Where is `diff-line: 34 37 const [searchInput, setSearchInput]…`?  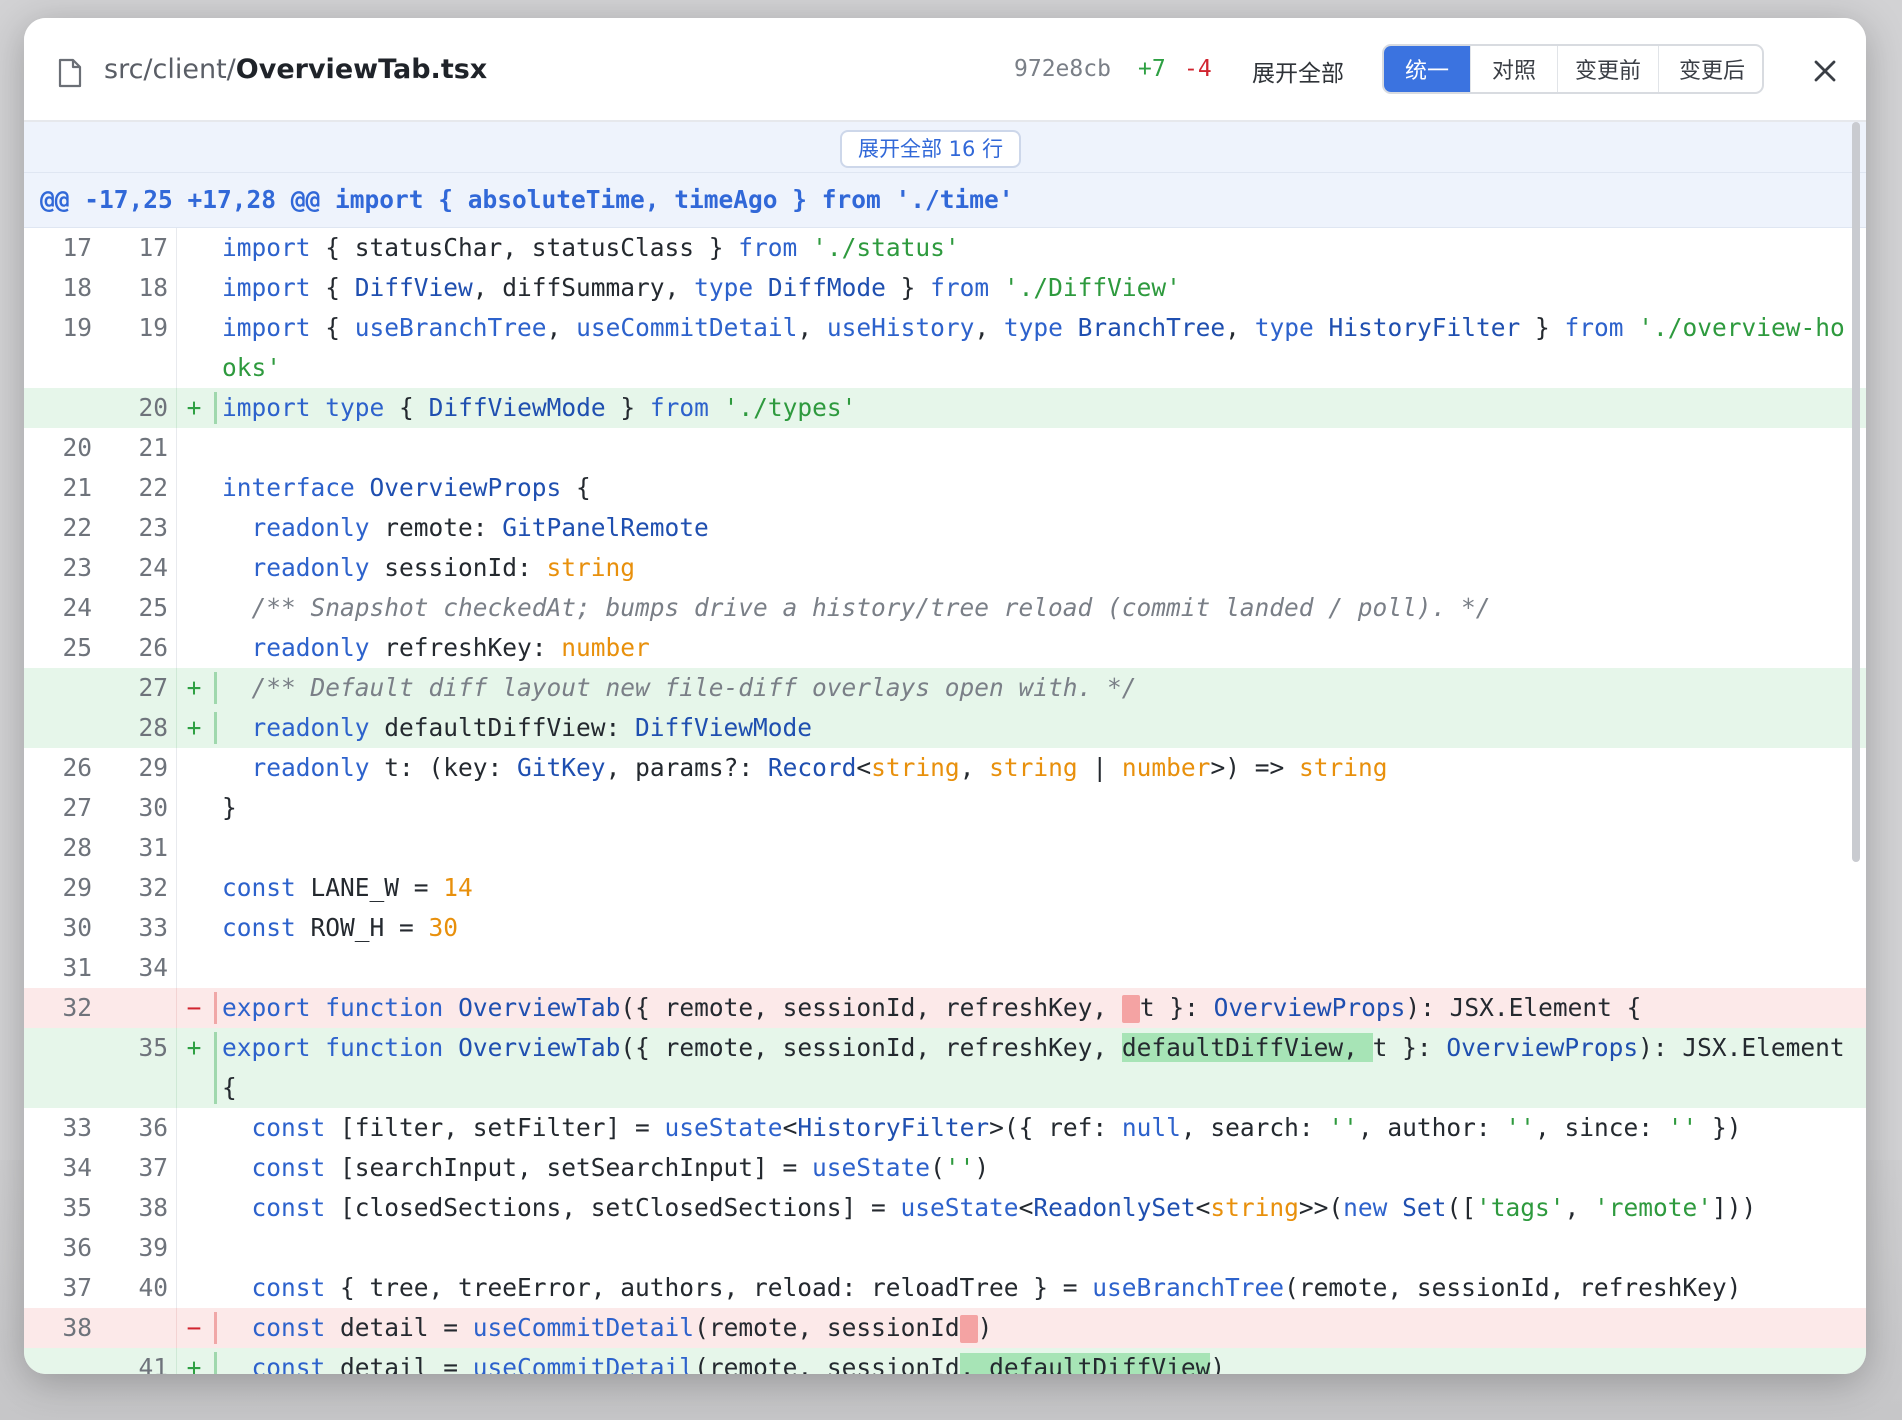
diff-line: 34 37 const [searchInput, setSearchInput]… is located at coordinates (945, 1168).